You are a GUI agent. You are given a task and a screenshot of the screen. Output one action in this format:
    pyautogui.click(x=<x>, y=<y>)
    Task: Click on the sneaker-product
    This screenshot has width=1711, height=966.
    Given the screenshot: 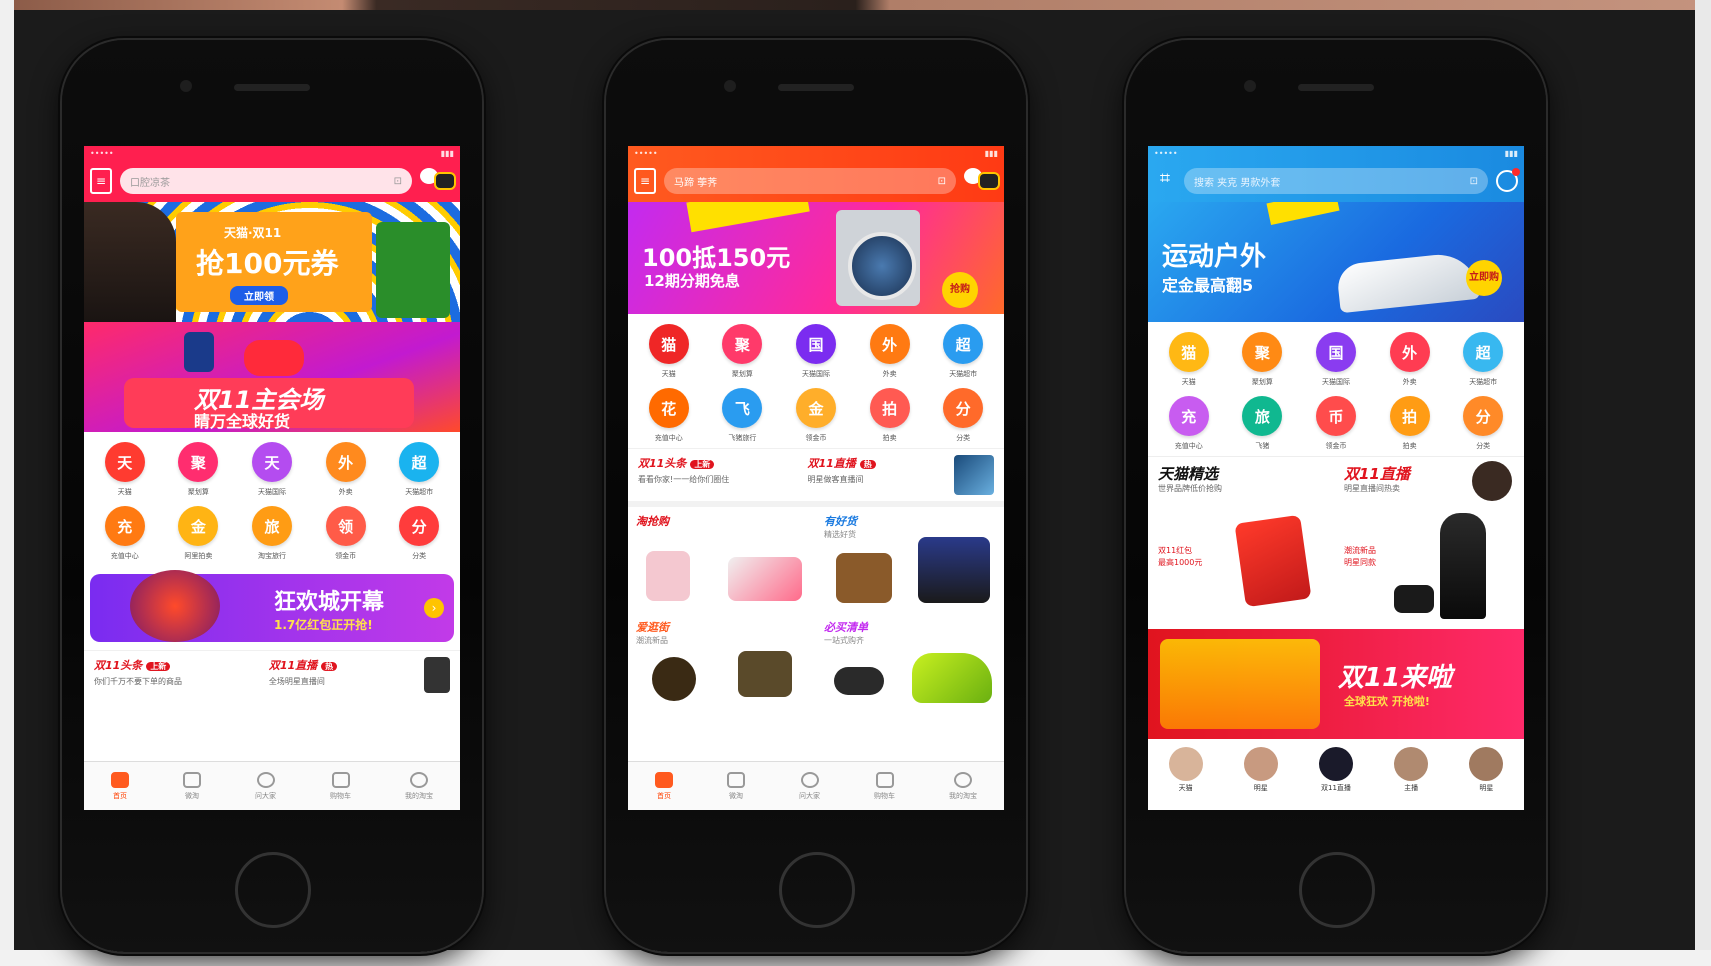 What is the action you would take?
    pyautogui.click(x=1408, y=282)
    